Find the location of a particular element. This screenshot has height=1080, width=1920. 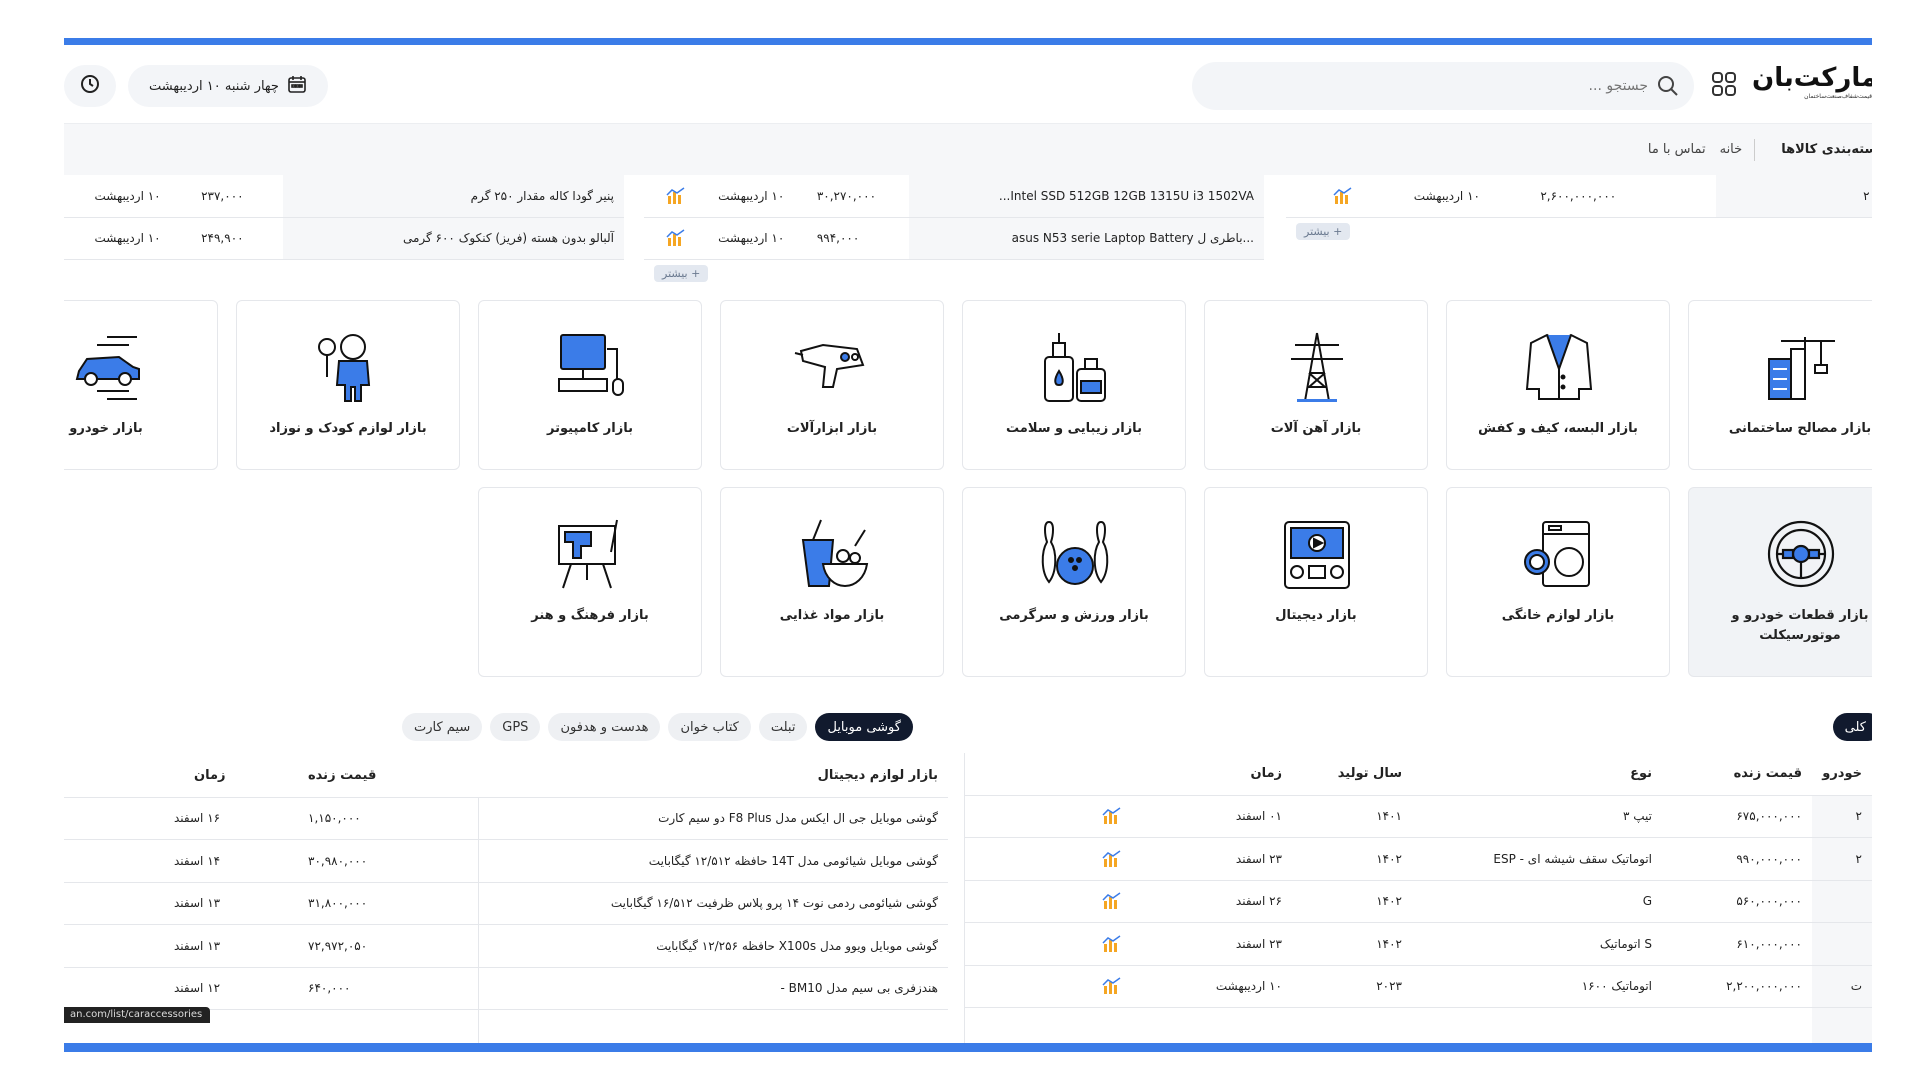

ticker-row: ۲۰ ۲,۶۰۰,۰۰۰,۰۰۰ ۱۰ اردیبهشت is located at coordinates (1579, 196).